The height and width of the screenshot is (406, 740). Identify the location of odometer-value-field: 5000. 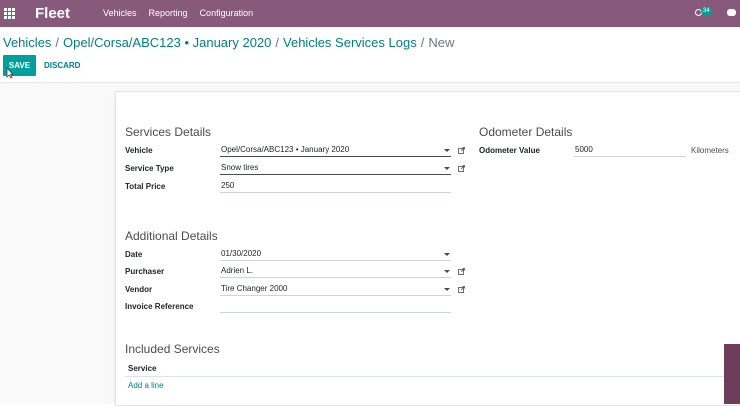
(630, 151).